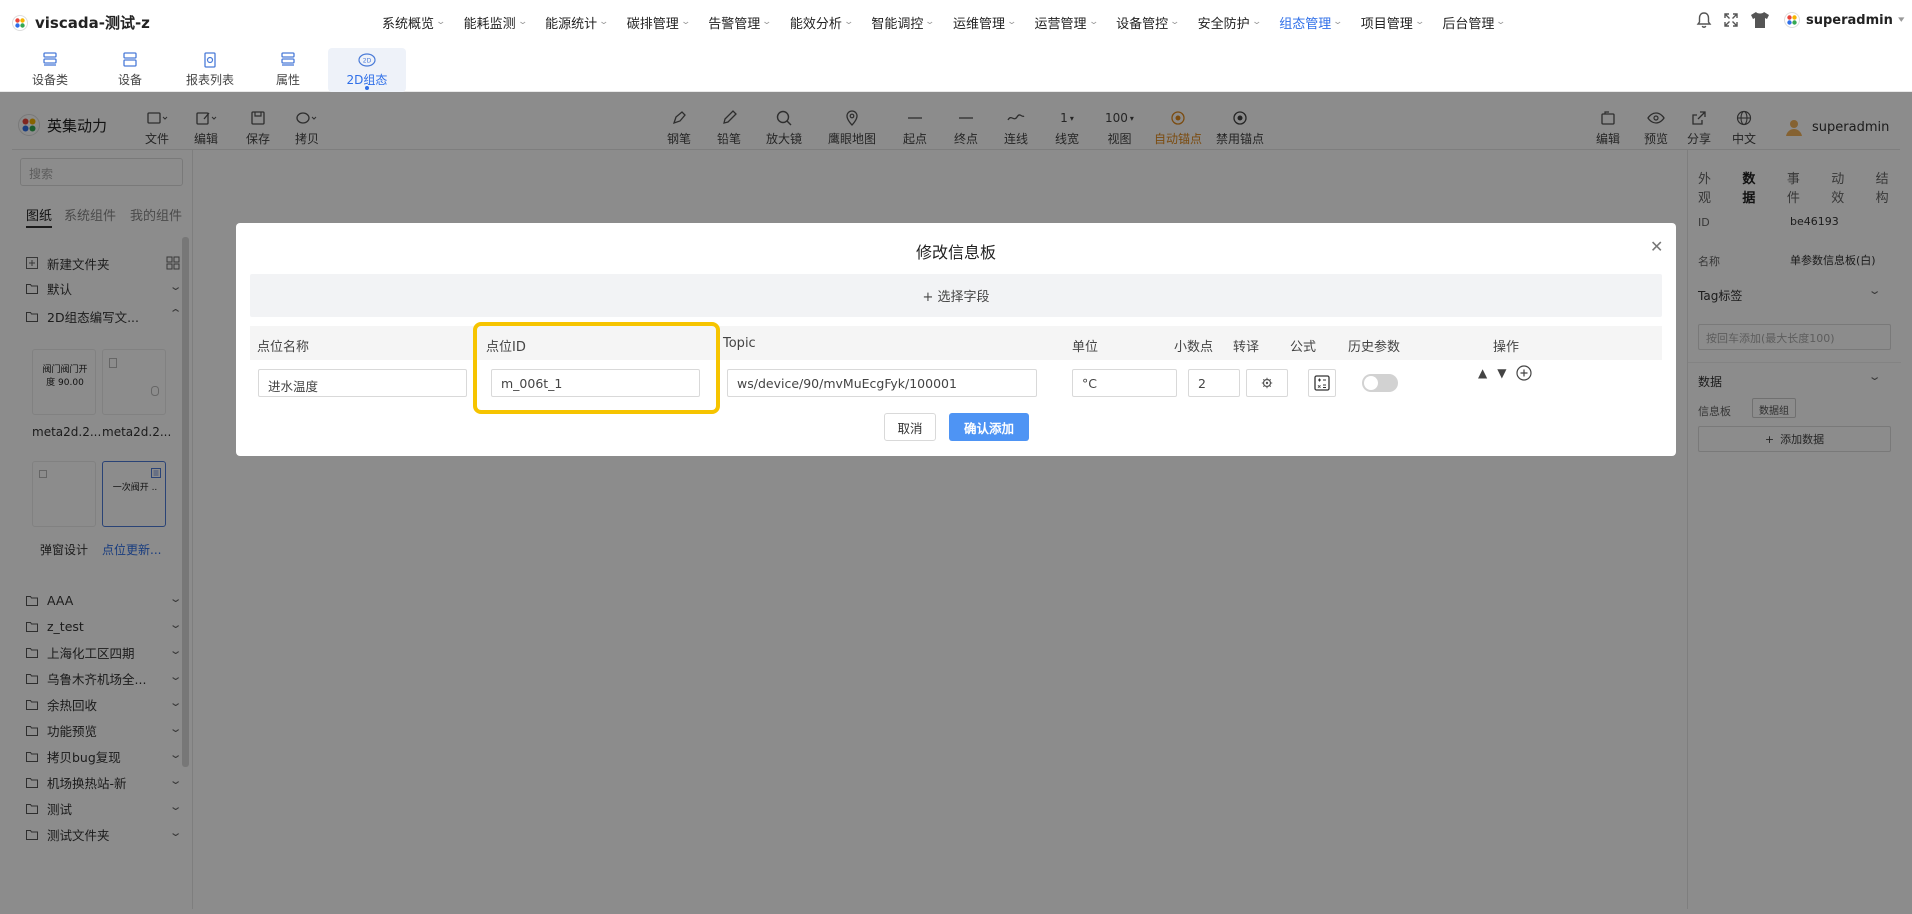 The width and height of the screenshot is (1912, 914). What do you see at coordinates (1901, 19) in the screenshot?
I see `chevron-down-icon: ▾` at bounding box center [1901, 19].